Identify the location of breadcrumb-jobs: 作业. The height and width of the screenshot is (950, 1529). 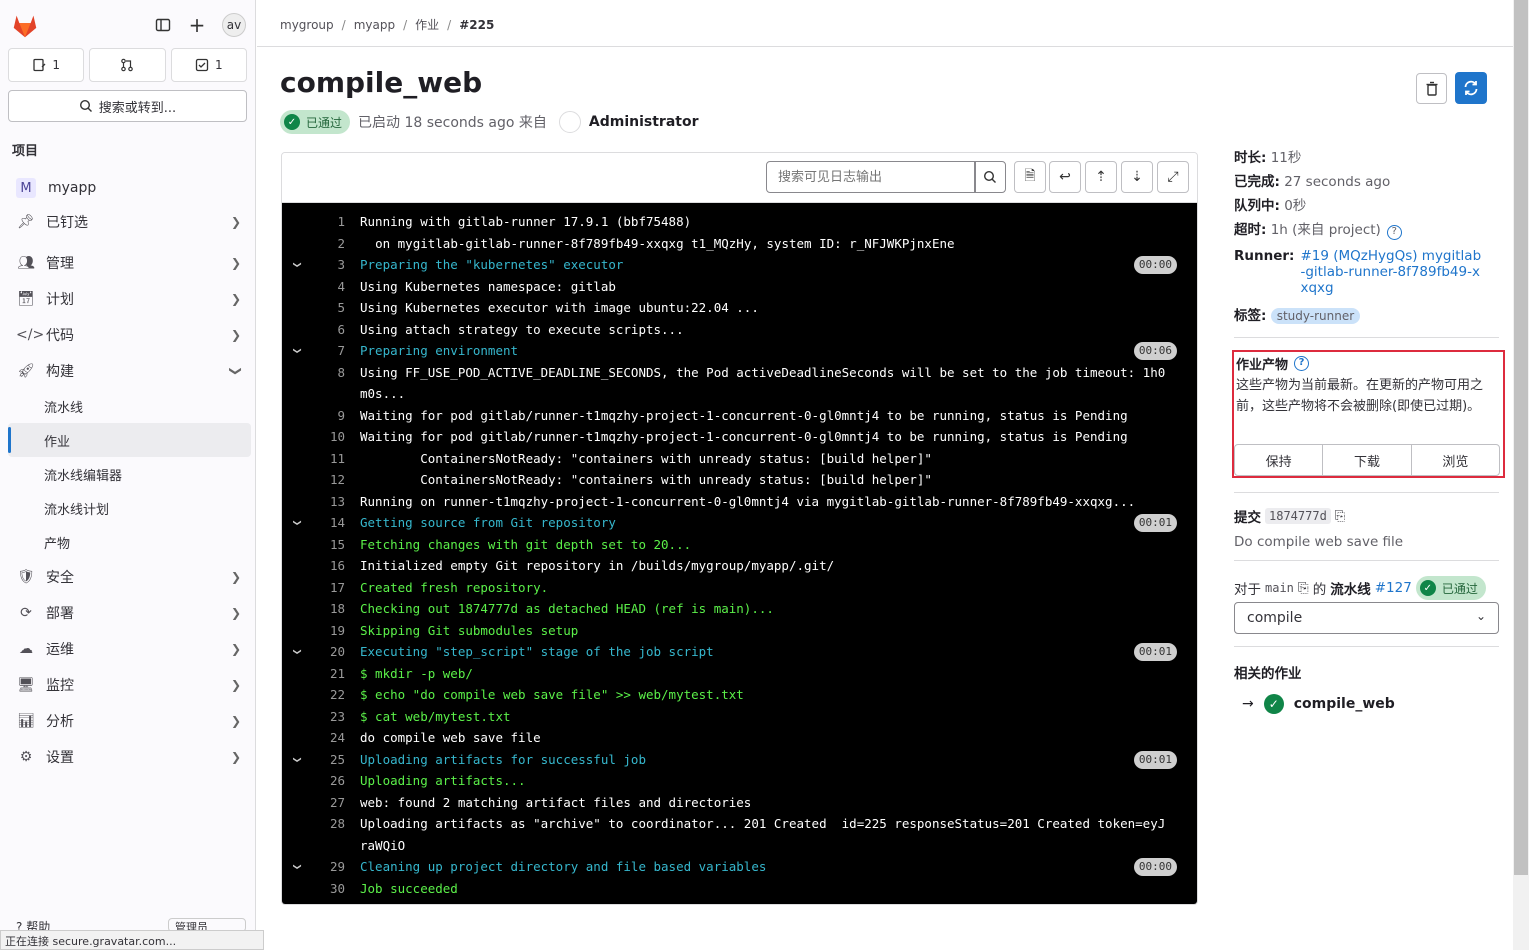
(427, 25).